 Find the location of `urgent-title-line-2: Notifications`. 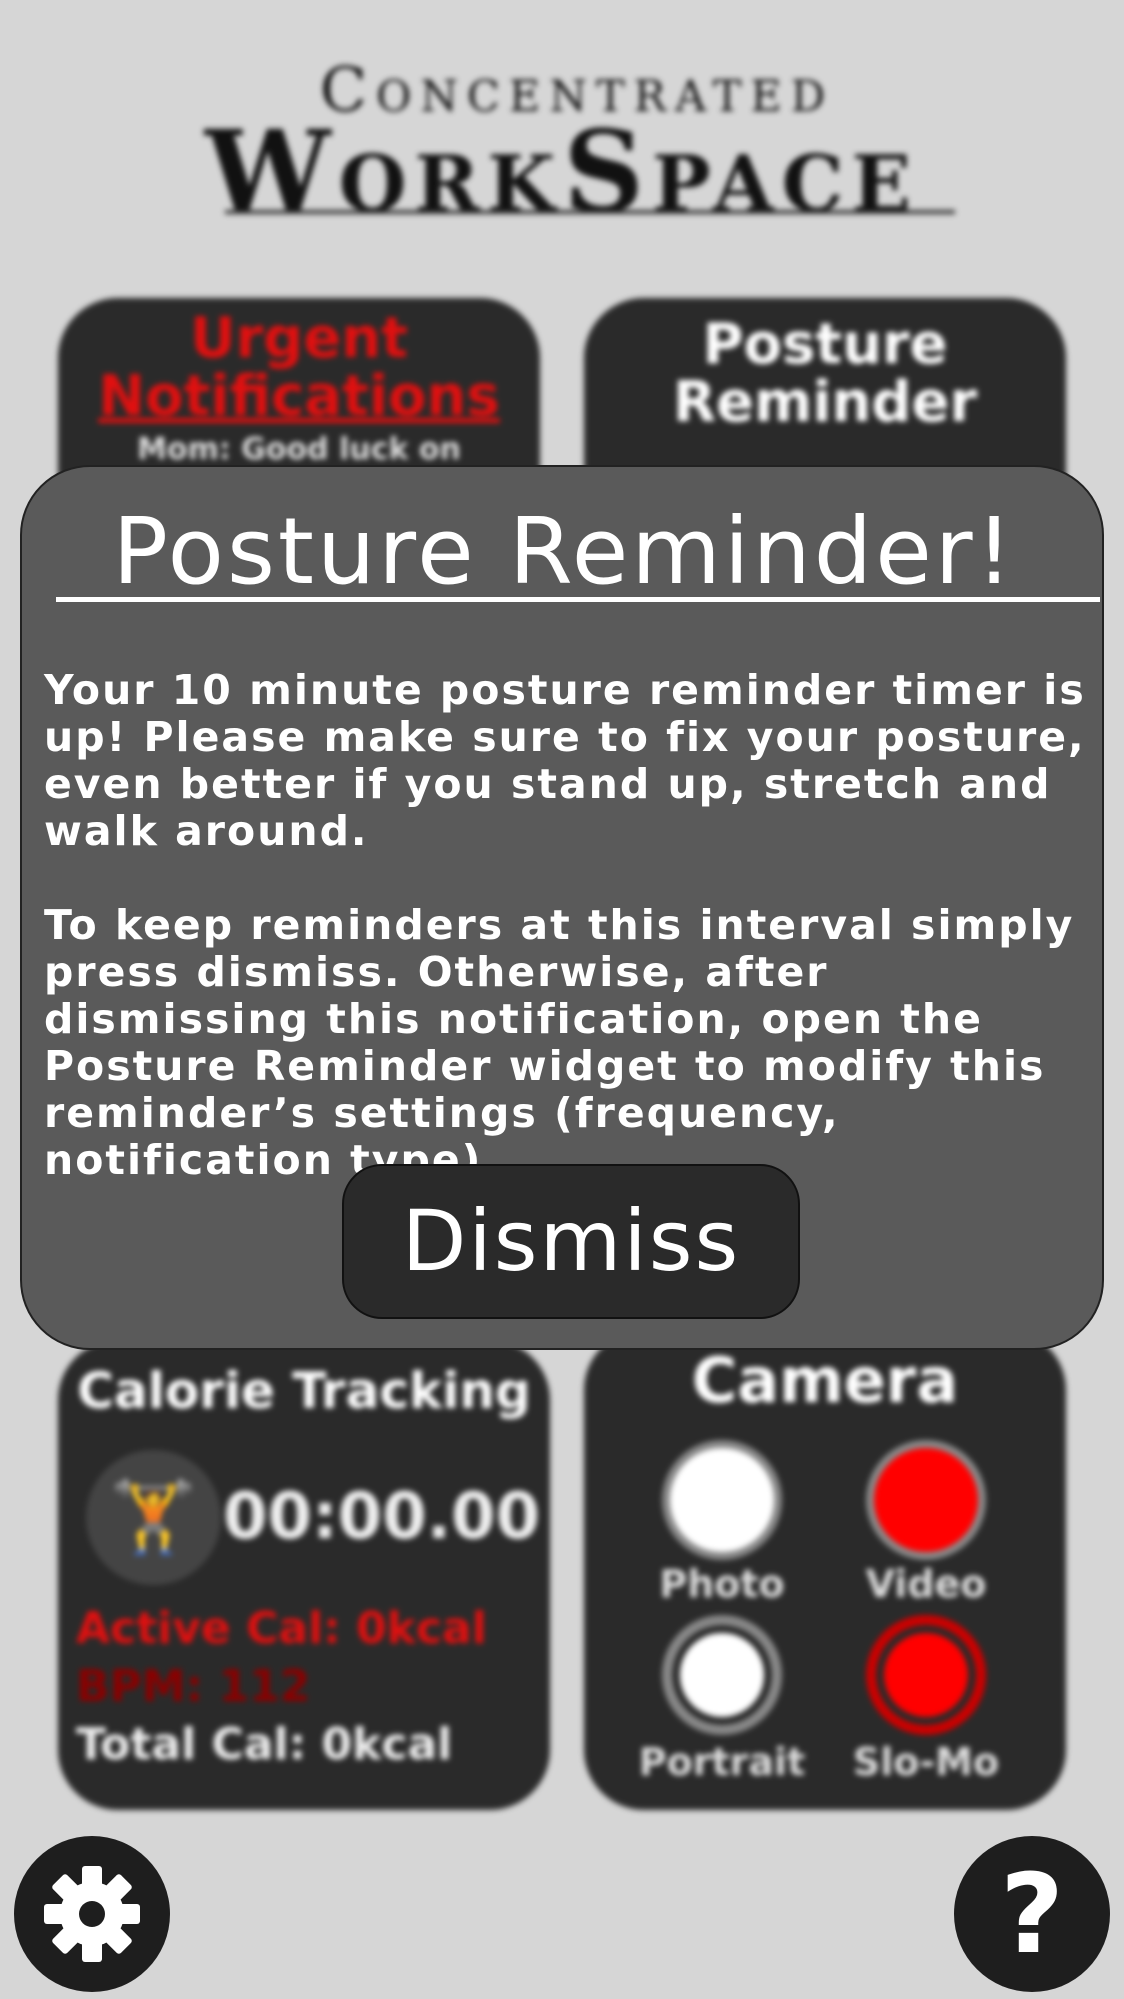

urgent-title-line-2: Notifications is located at coordinates (299, 396).